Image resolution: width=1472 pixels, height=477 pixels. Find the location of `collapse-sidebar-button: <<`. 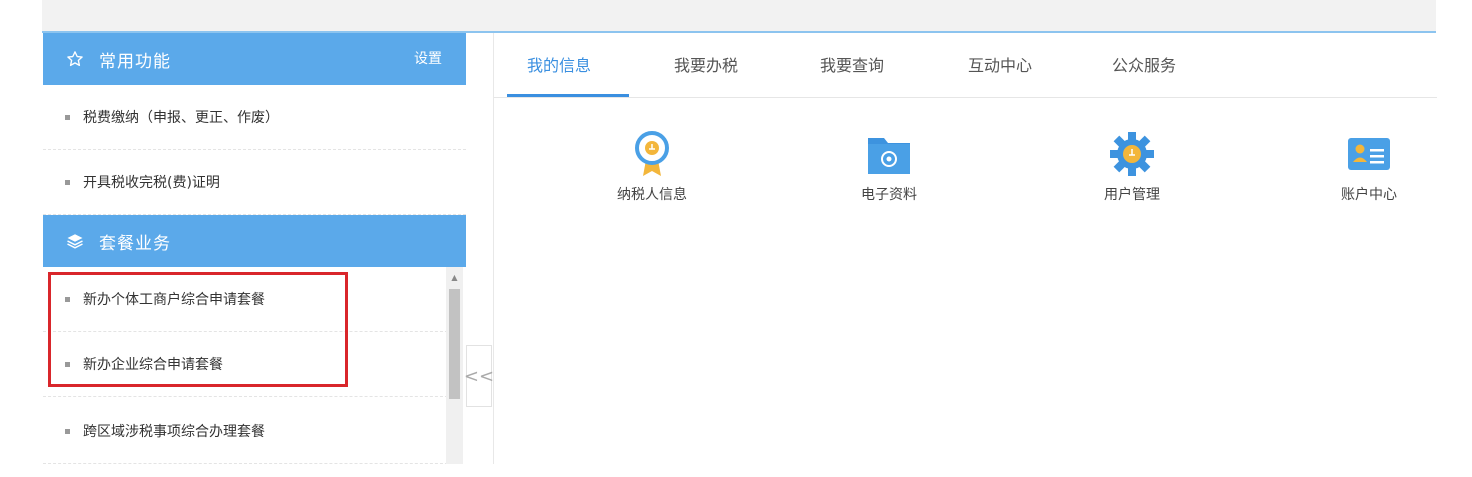

collapse-sidebar-button: << is located at coordinates (479, 376).